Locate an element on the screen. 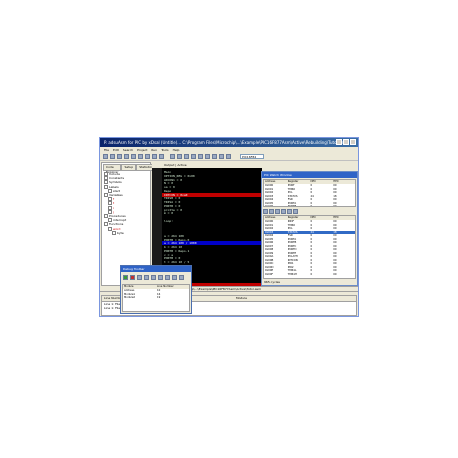 This screenshot has height=458, width=458. table-row: 0x006 PORTB 0 00 is located at coordinates (309, 206).